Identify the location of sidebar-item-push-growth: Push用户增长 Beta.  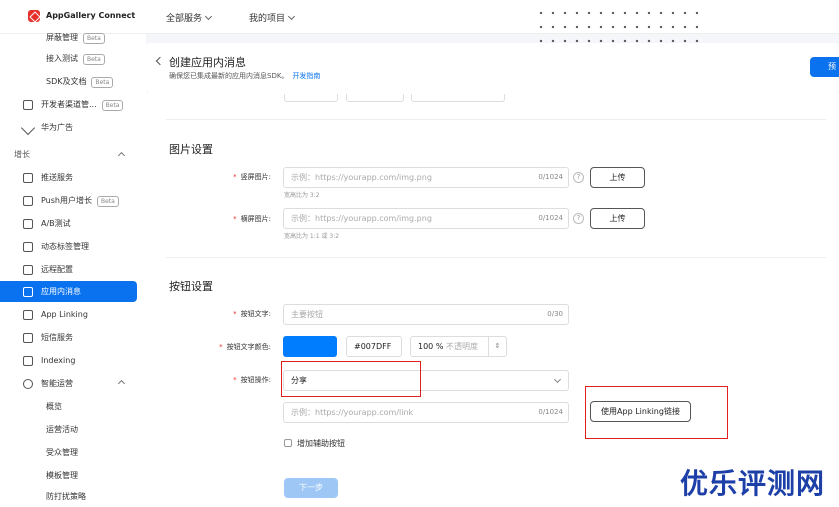
(68, 200).